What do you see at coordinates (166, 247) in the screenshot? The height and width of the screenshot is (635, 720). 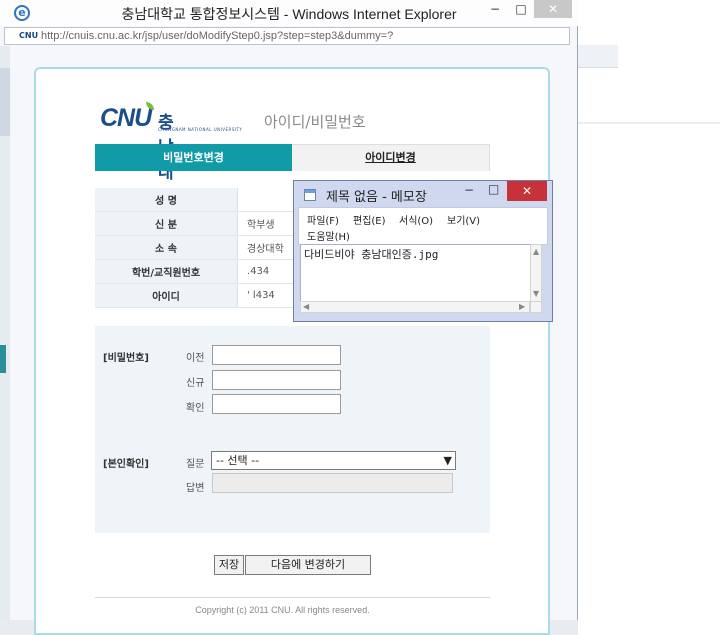 I see `affiliation-label: 소 속` at bounding box center [166, 247].